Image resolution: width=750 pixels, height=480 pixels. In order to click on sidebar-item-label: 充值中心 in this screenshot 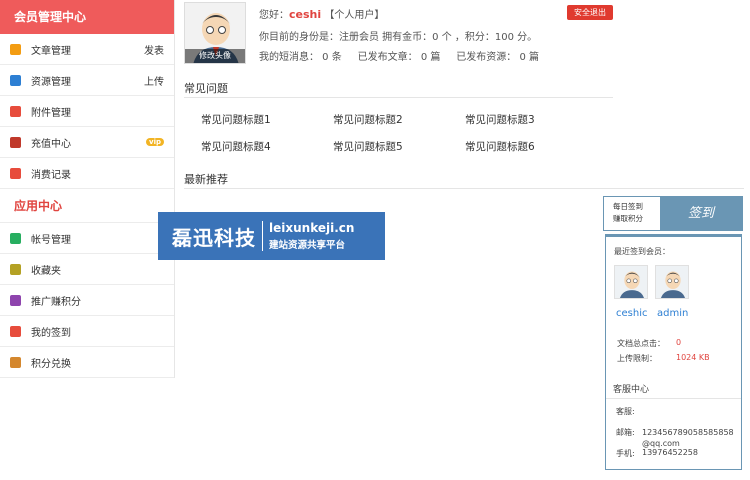, I will do `click(51, 144)`.